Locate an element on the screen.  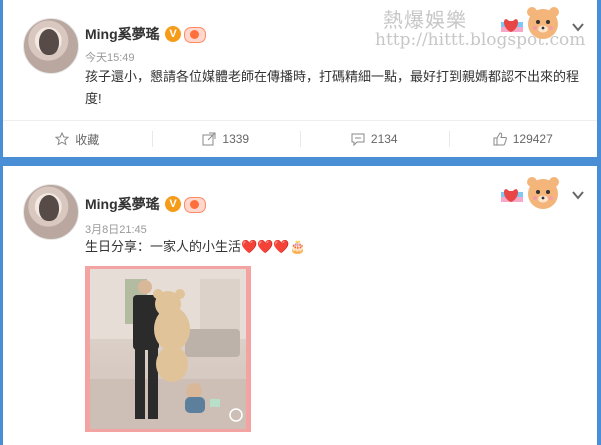
post-image is located at coordinates (168, 349).